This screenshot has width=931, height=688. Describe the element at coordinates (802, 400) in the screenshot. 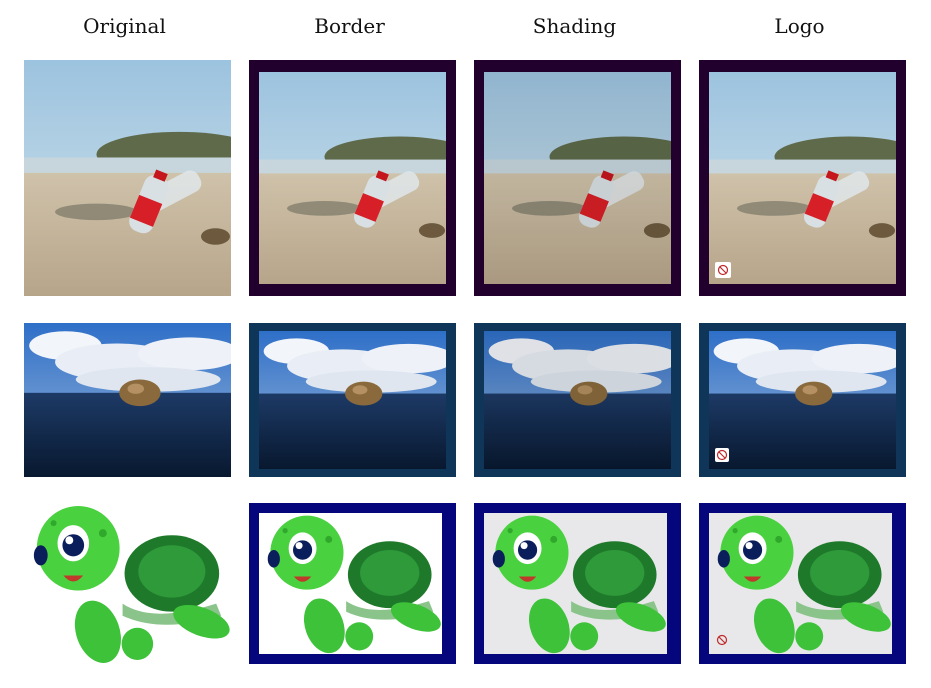

I see `logo-ocean-image` at that location.